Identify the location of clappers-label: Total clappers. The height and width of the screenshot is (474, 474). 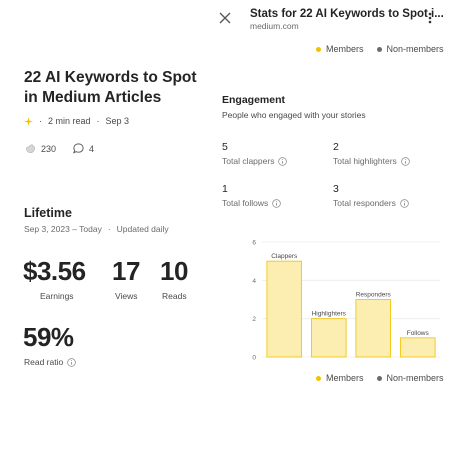
(248, 161).